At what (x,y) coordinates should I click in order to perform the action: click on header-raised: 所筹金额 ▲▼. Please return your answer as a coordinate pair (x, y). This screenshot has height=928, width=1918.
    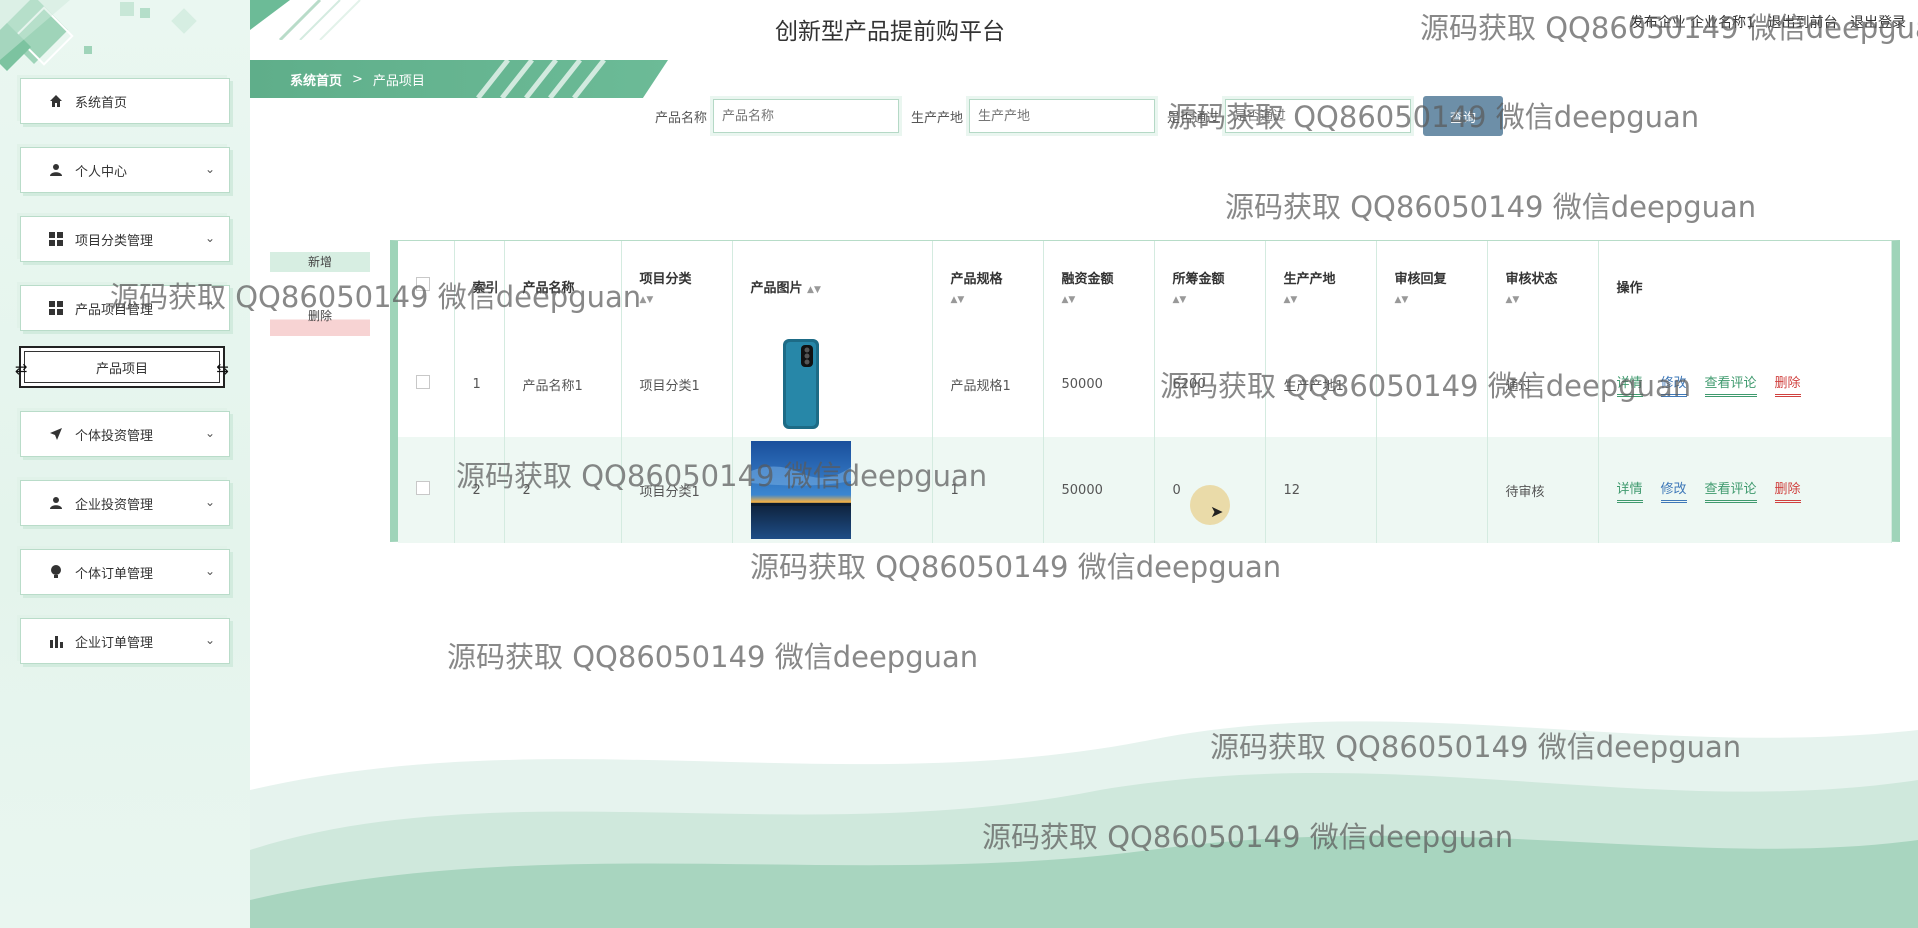
    Looking at the image, I should click on (1210, 286).